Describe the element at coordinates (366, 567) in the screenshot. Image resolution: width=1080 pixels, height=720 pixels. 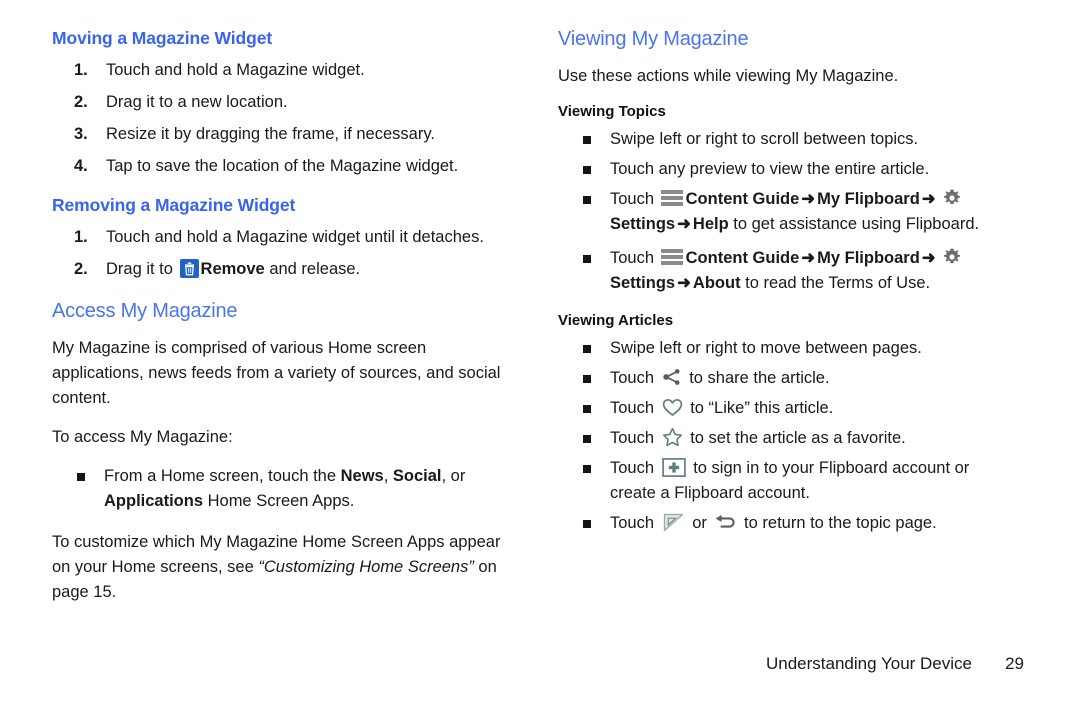
I see `customize-cross-reference: “Customizing Home Screens”` at that location.